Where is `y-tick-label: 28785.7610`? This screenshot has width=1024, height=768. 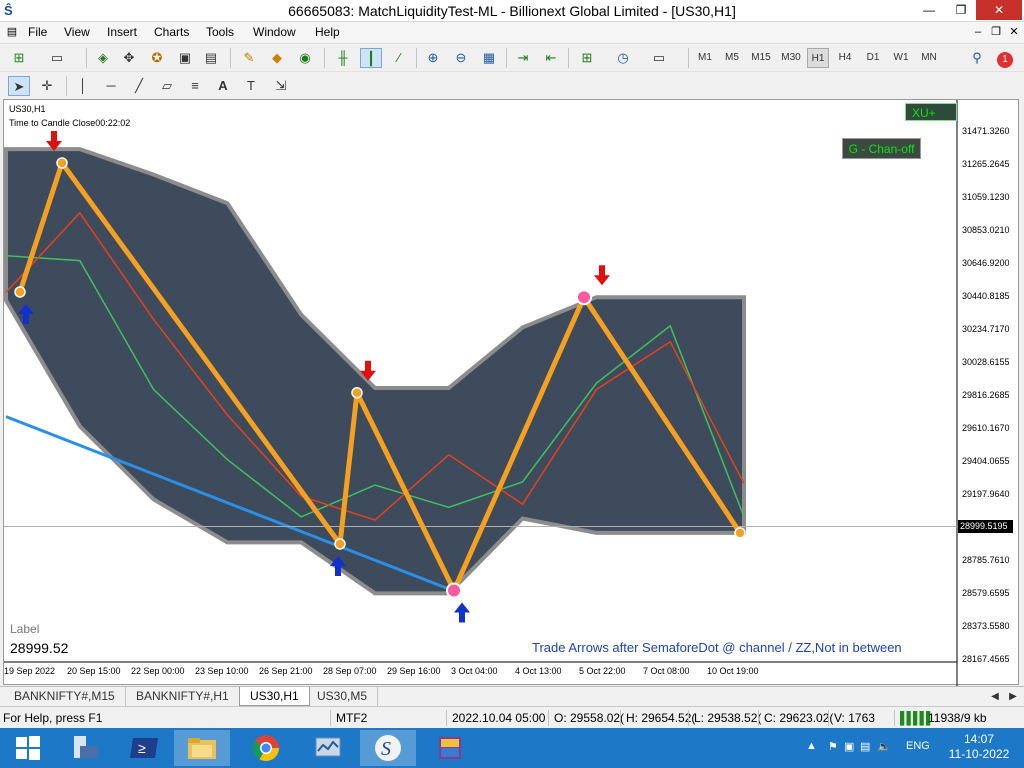 y-tick-label: 28785.7610 is located at coordinates (986, 560).